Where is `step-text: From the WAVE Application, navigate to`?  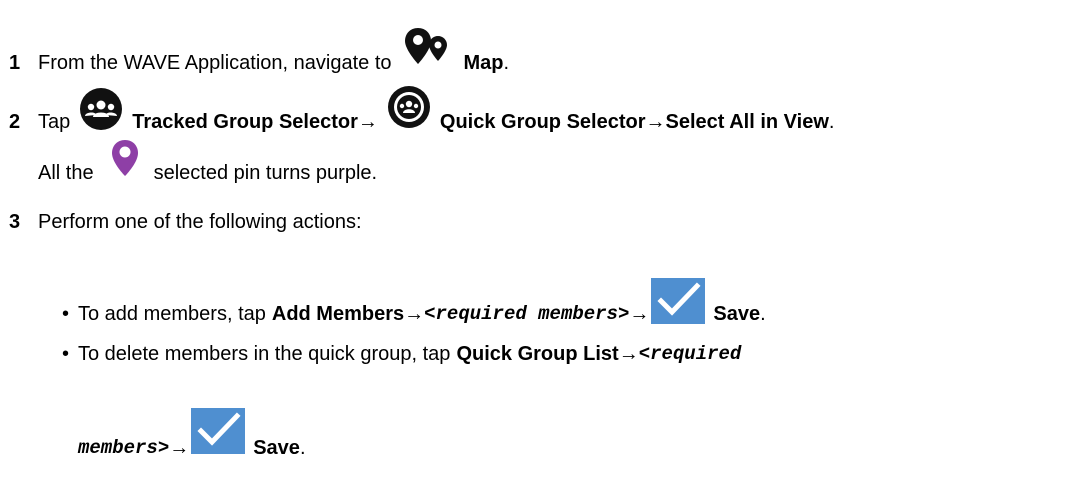
step-text: From the WAVE Application, navigate to is located at coordinates (215, 63).